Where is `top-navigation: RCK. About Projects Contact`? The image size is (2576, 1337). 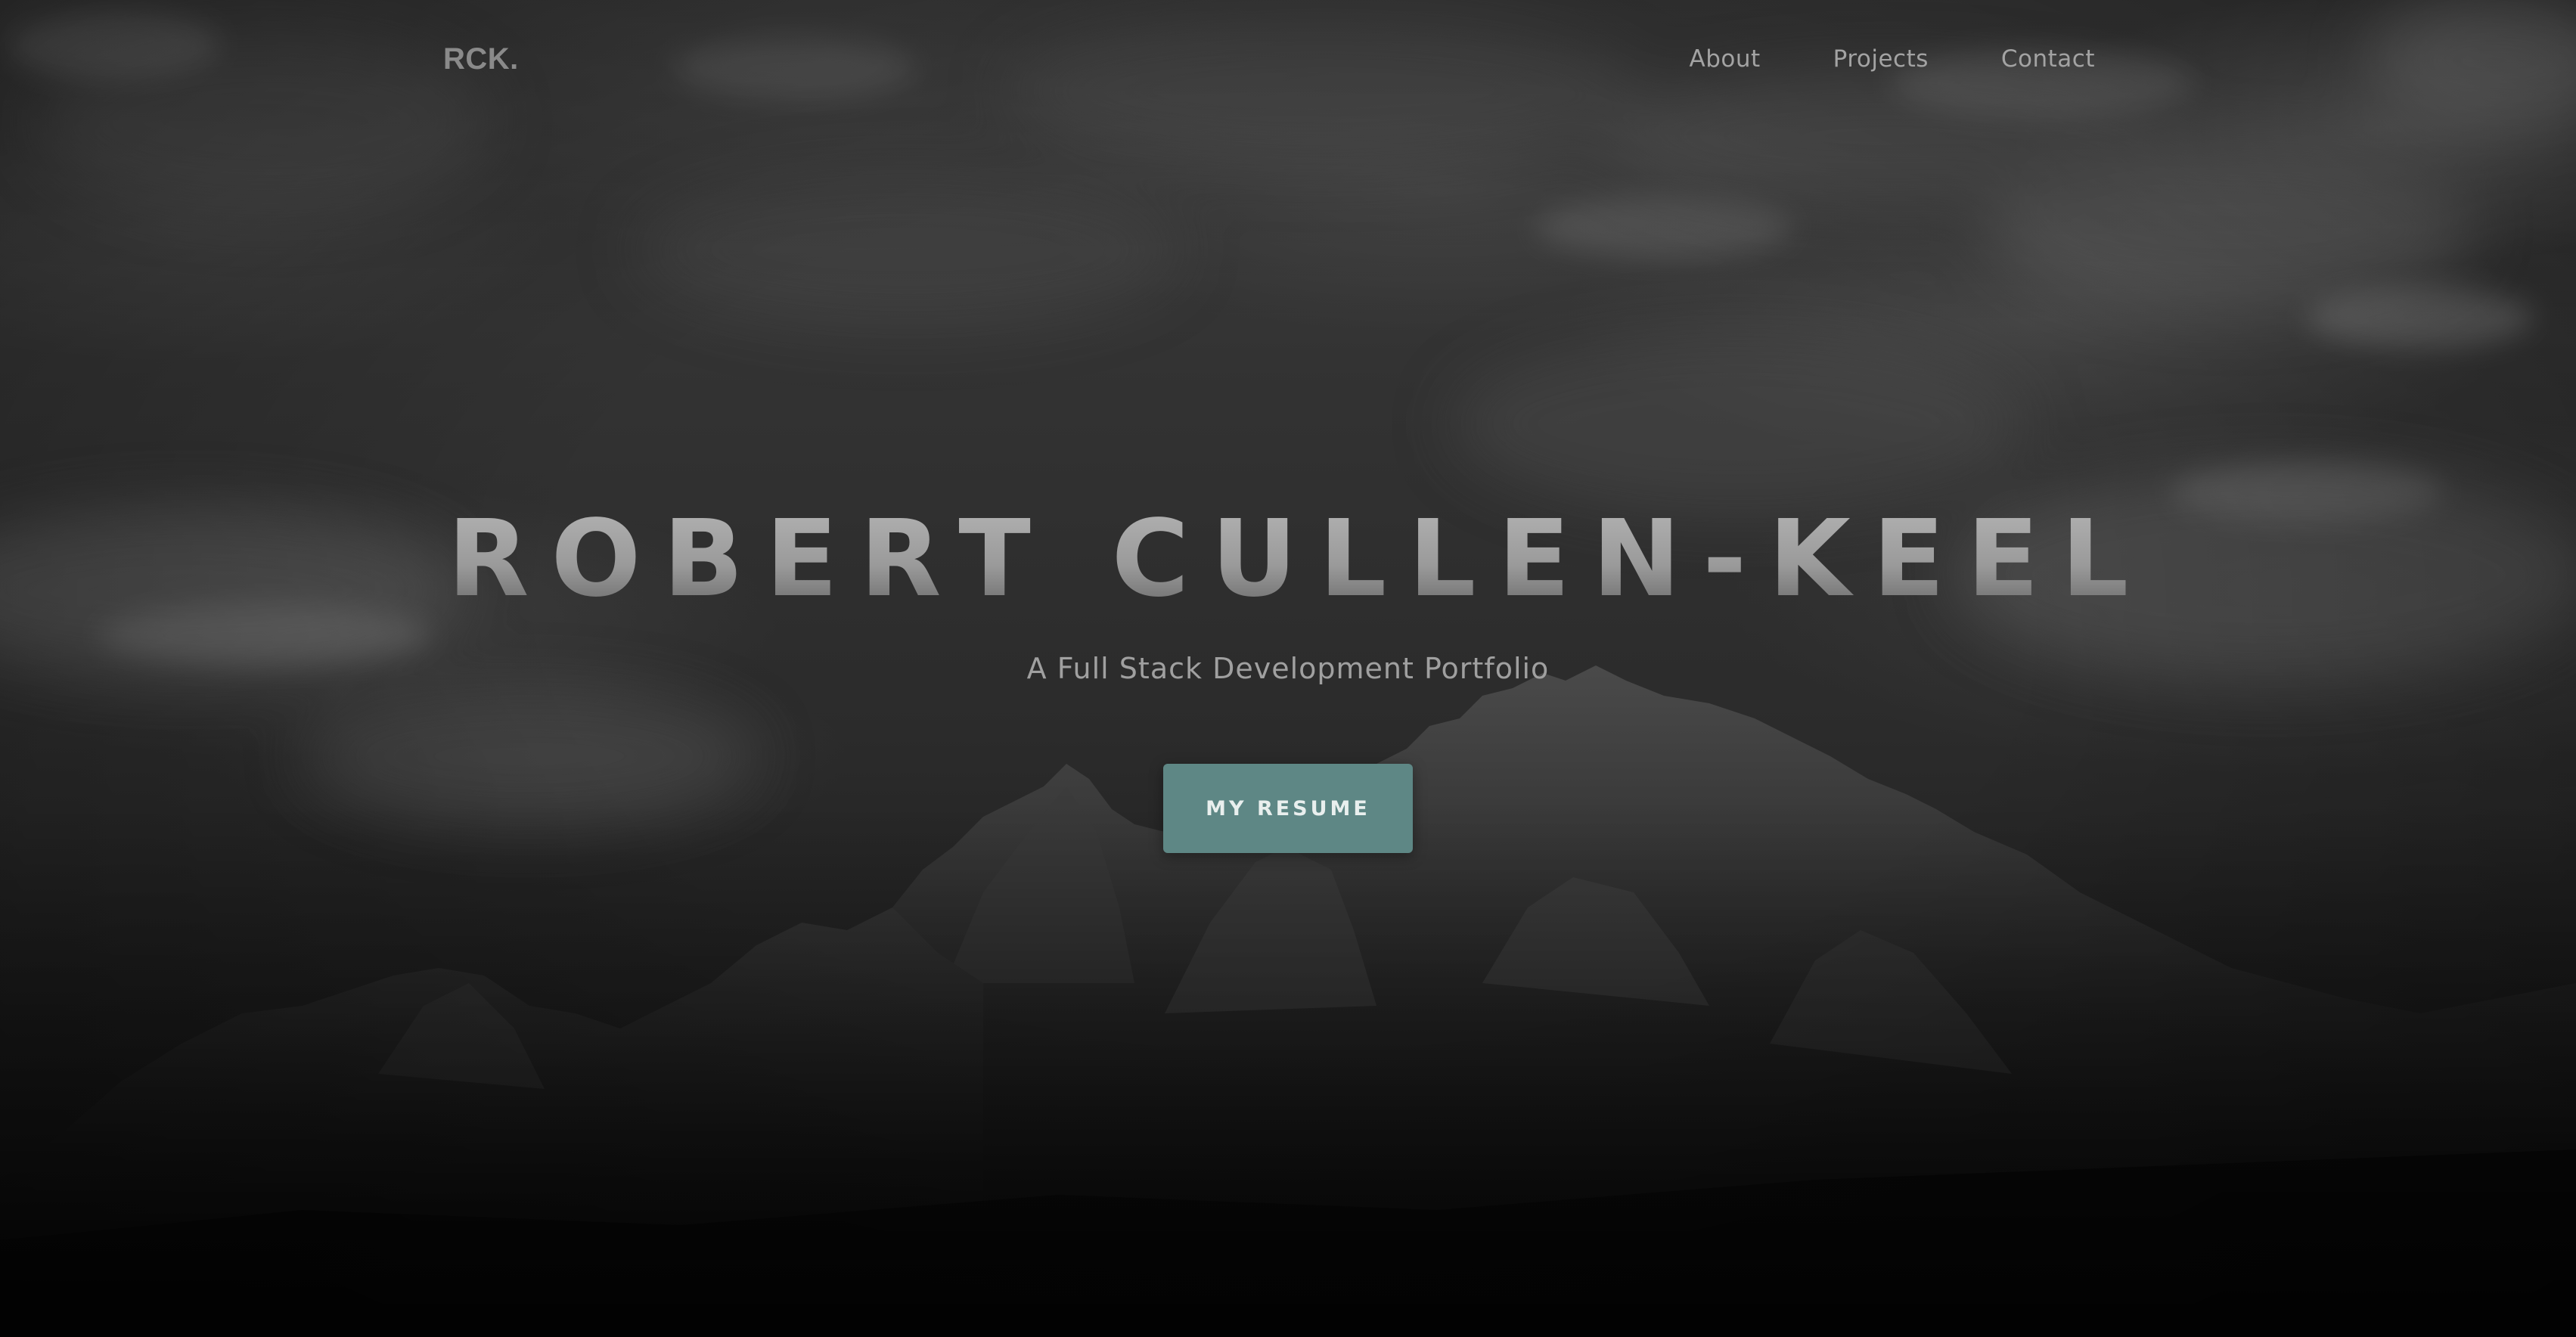 top-navigation: RCK. About Projects Contact is located at coordinates (1288, 63).